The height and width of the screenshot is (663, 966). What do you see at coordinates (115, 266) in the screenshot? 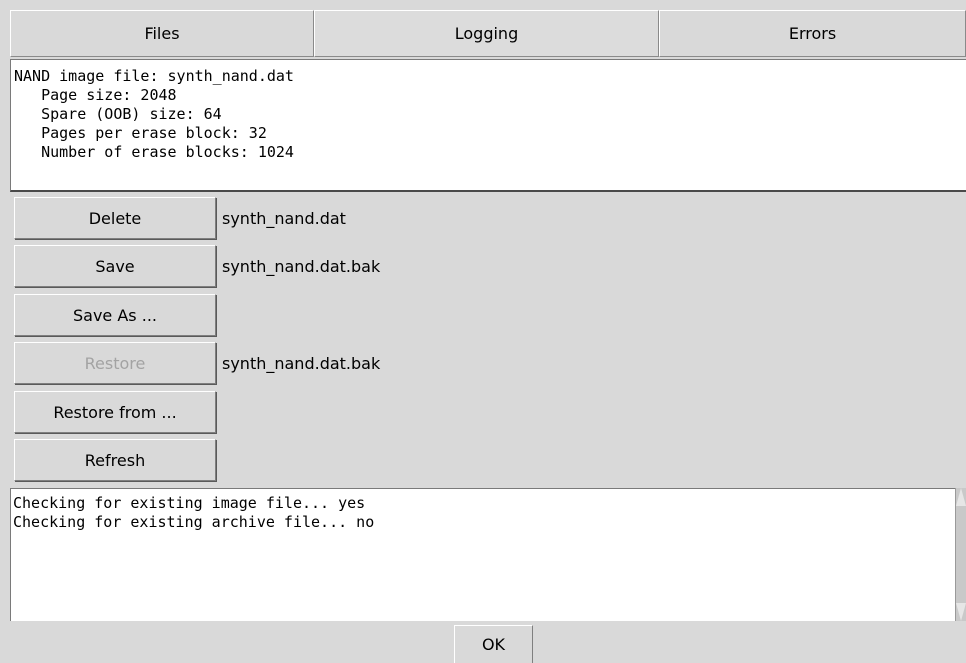
I see `save-button: Save` at bounding box center [115, 266].